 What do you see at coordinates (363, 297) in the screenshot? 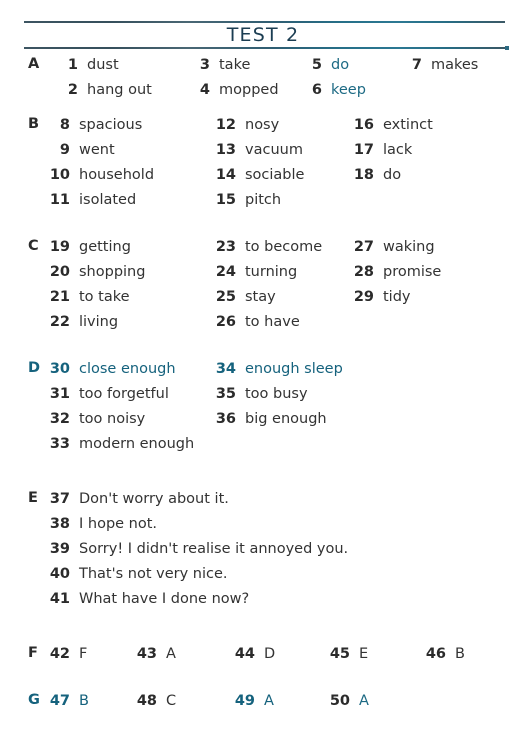
I see `question-number: 29` at bounding box center [363, 297].